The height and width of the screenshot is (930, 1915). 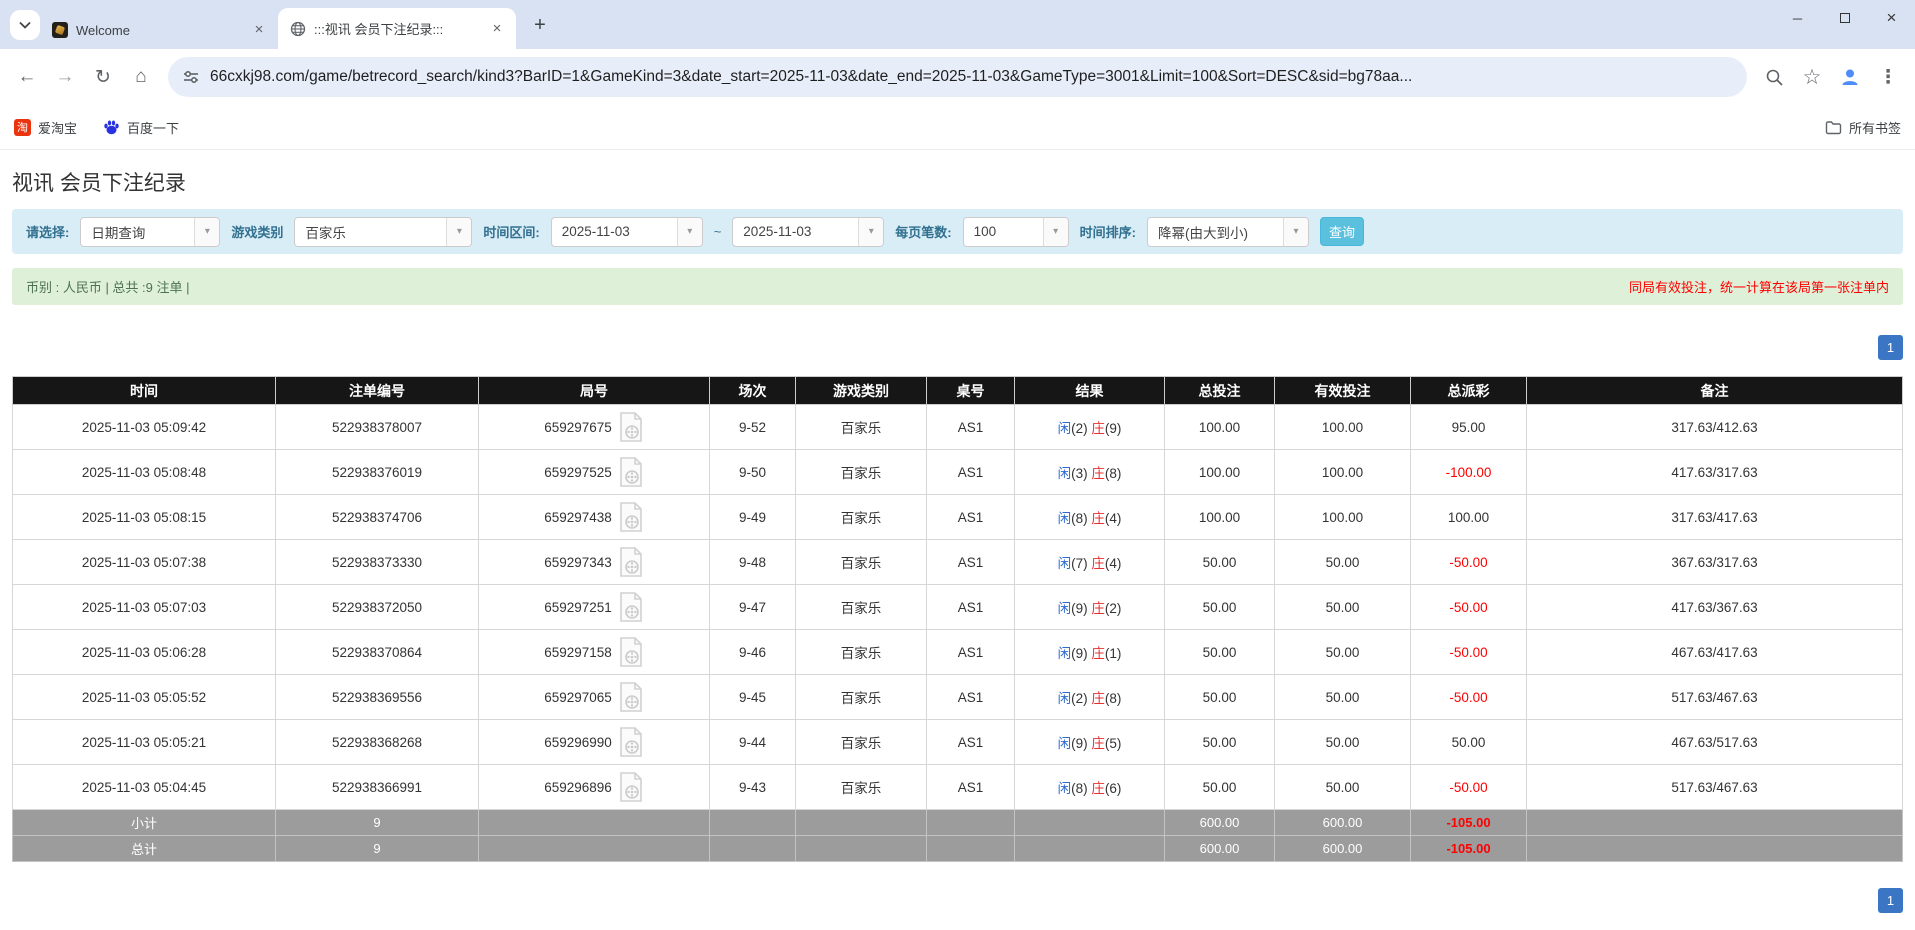 I want to click on cell-payout: 95.00, so click(x=1468, y=427).